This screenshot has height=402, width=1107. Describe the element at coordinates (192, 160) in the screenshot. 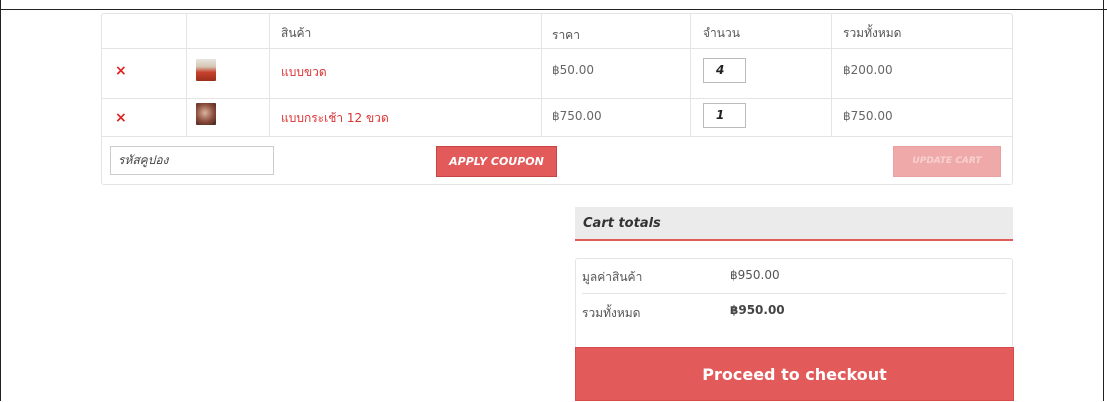

I see `coupon-code-input: รหัสคูปอง` at that location.